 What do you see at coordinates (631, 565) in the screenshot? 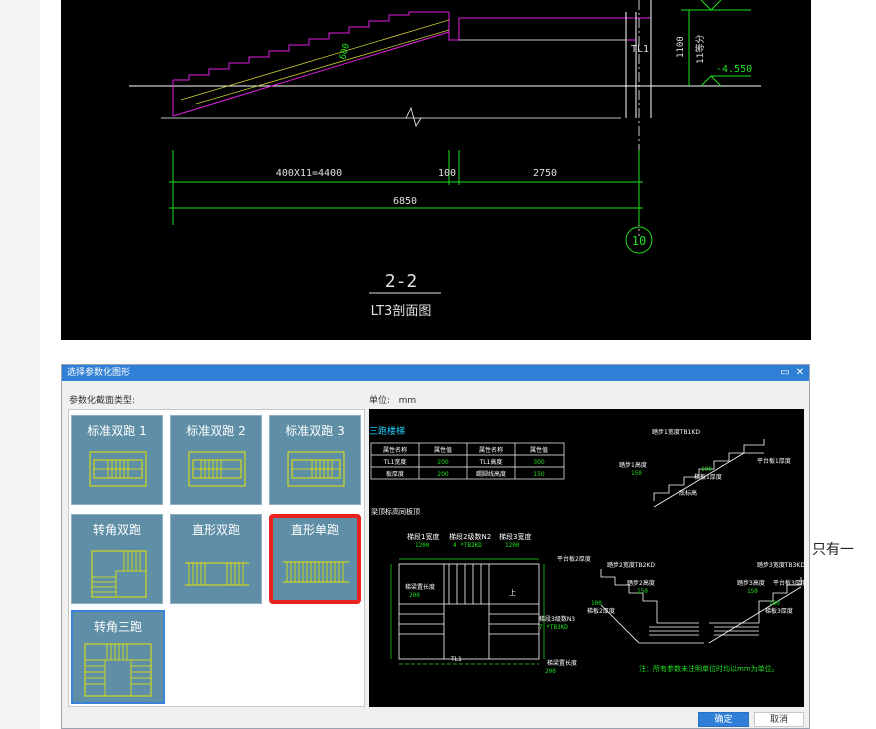
I see `bl-tread-label: 踏步2宽度TB2KD` at bounding box center [631, 565].